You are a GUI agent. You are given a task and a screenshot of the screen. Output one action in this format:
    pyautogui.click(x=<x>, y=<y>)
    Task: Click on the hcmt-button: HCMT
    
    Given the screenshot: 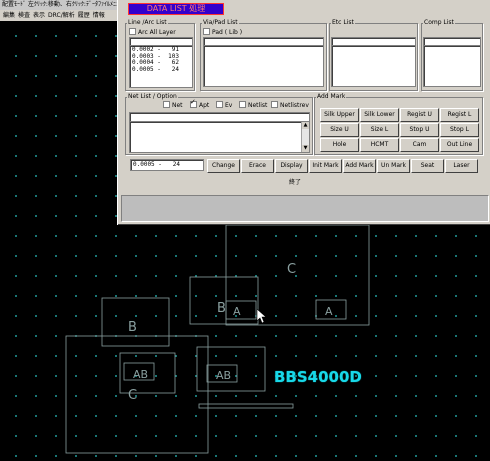 What is the action you would take?
    pyautogui.click(x=379, y=145)
    